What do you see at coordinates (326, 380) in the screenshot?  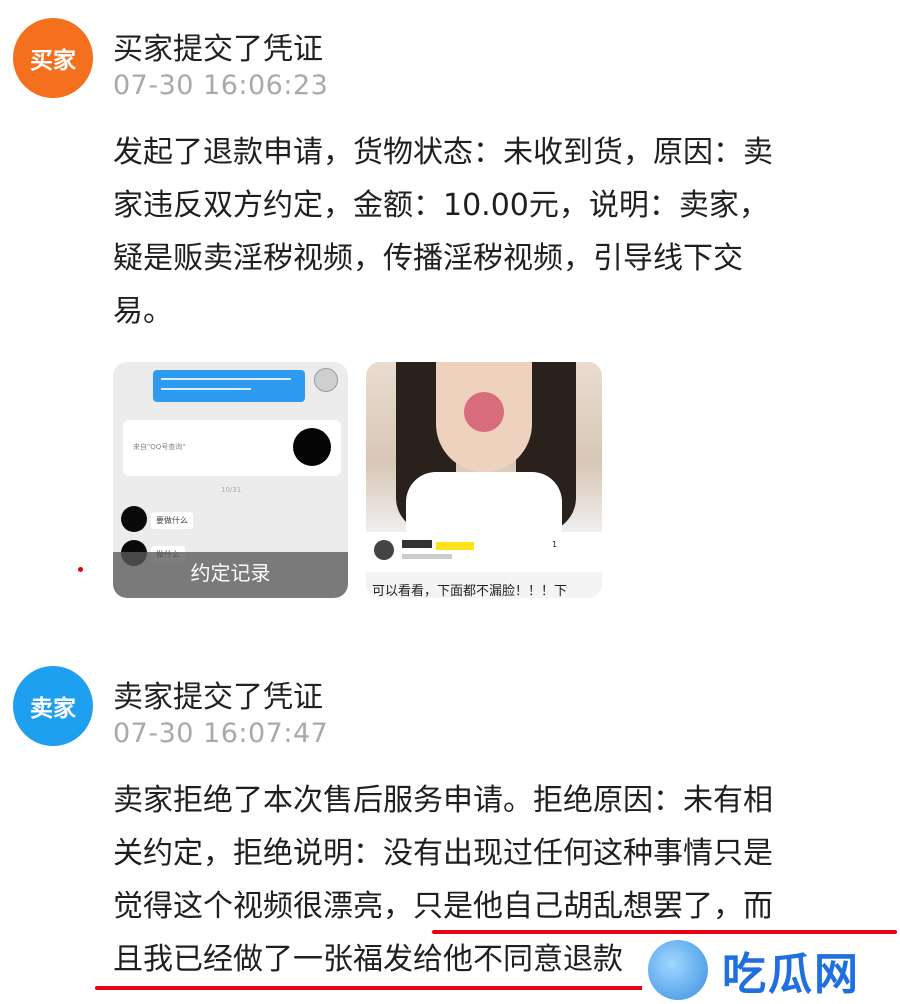 I see `avatar` at bounding box center [326, 380].